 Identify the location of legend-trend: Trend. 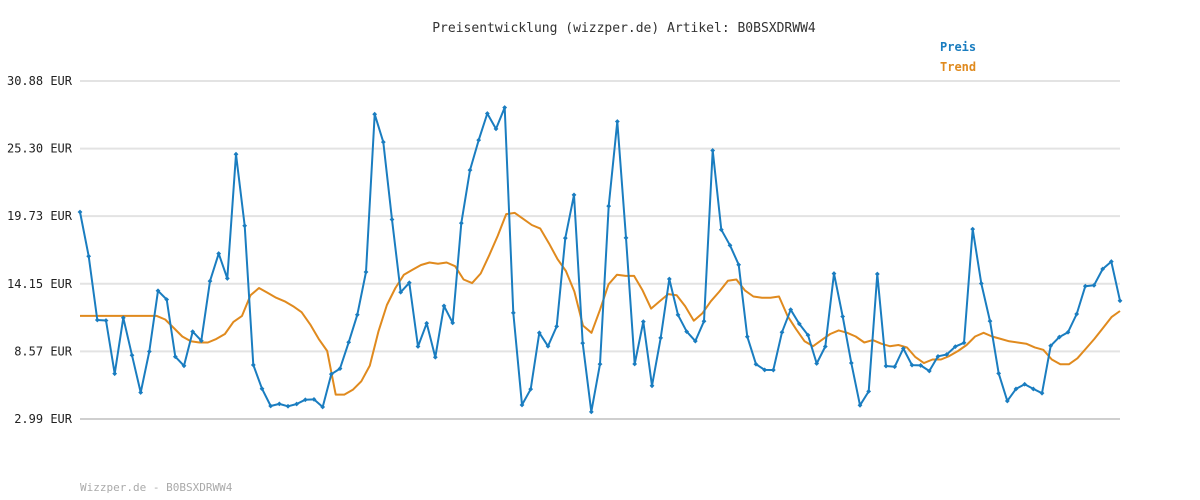
(958, 67).